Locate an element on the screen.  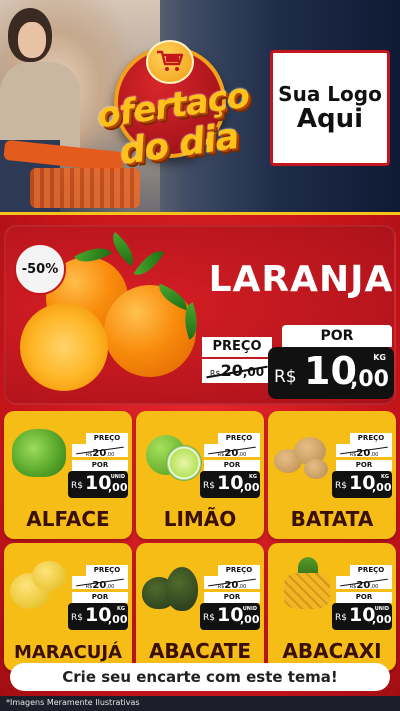
orange-half-image is located at coordinates (64, 347).